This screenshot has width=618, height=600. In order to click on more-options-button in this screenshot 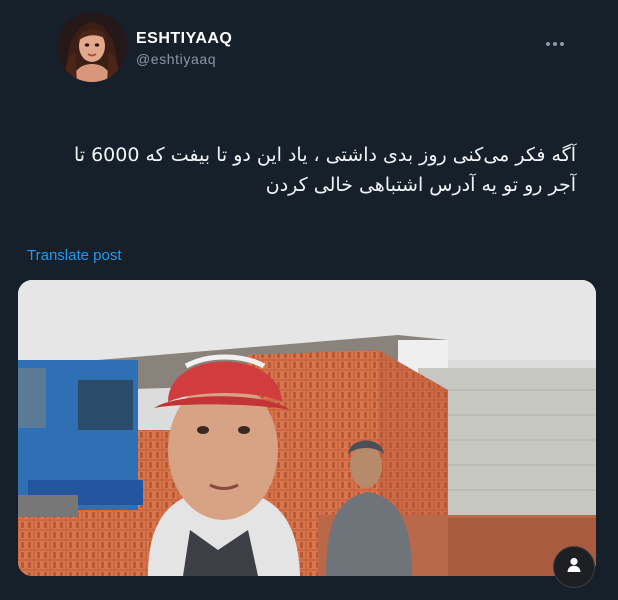, I will do `click(555, 42)`.